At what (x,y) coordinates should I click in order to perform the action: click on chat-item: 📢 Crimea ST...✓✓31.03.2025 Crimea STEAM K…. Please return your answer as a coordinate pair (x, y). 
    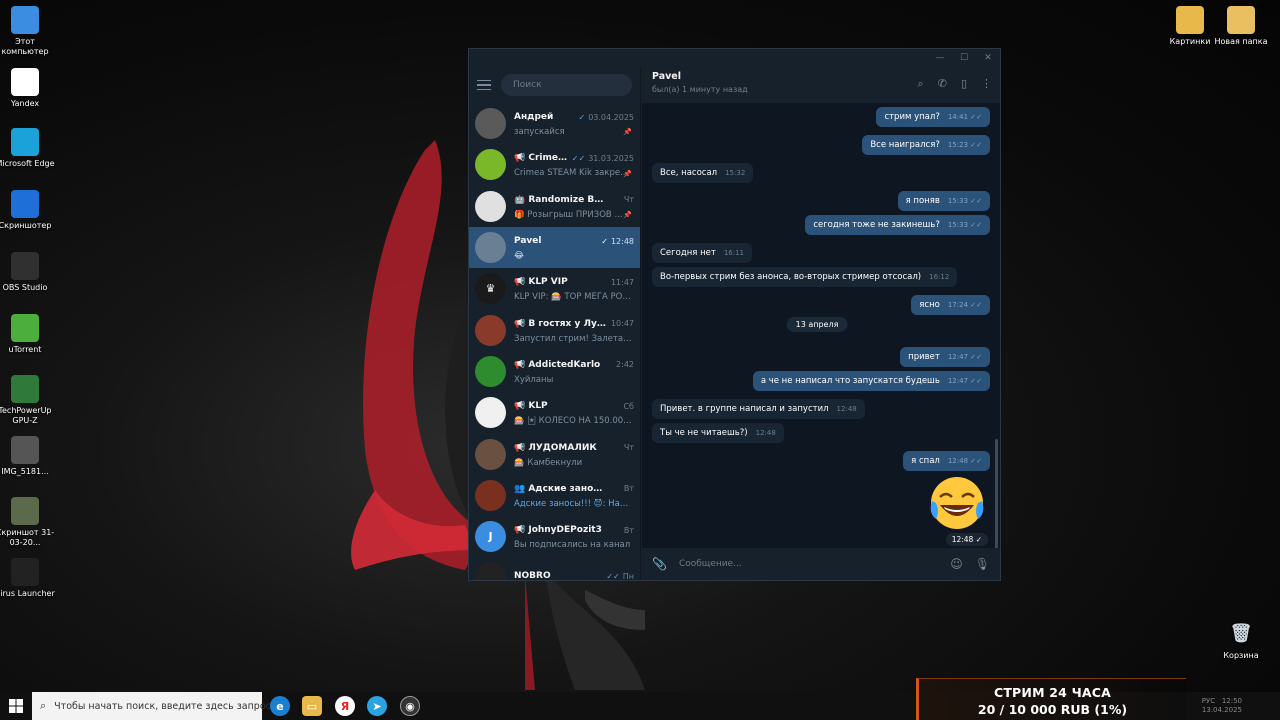
    Looking at the image, I should click on (554, 164).